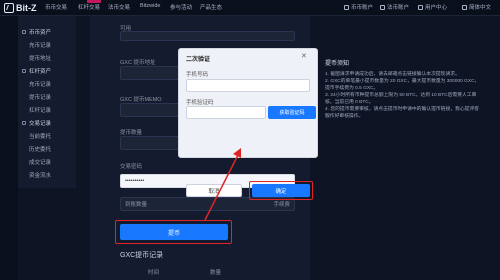  What do you see at coordinates (216, 273) in the screenshot?
I see `records-col-amount: 数量` at bounding box center [216, 273].